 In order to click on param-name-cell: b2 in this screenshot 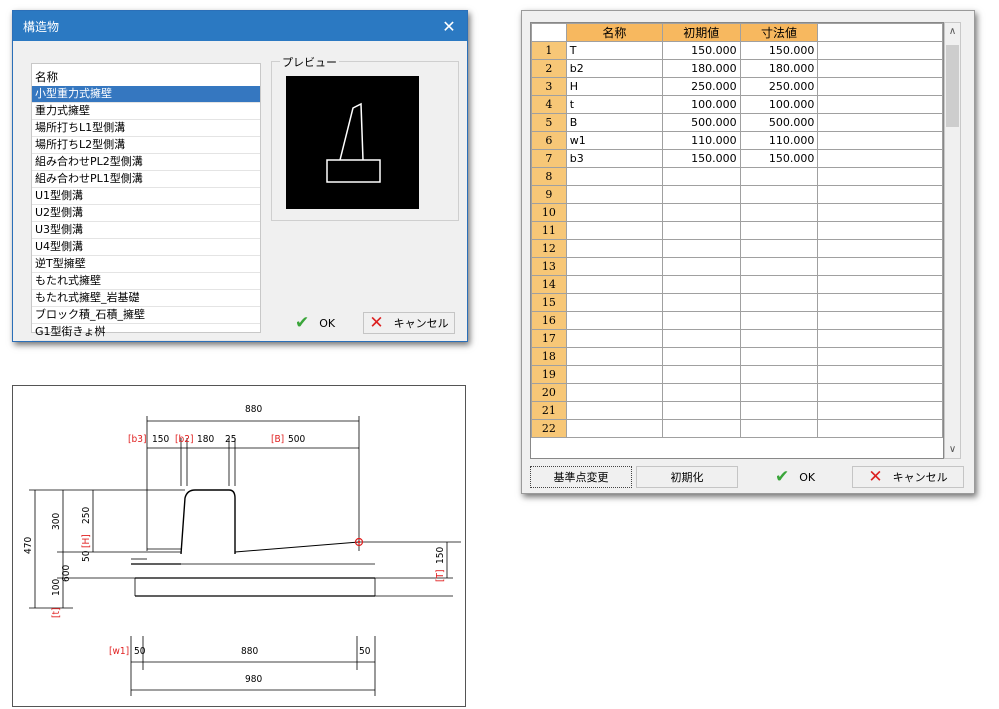, I will do `click(614, 68)`.